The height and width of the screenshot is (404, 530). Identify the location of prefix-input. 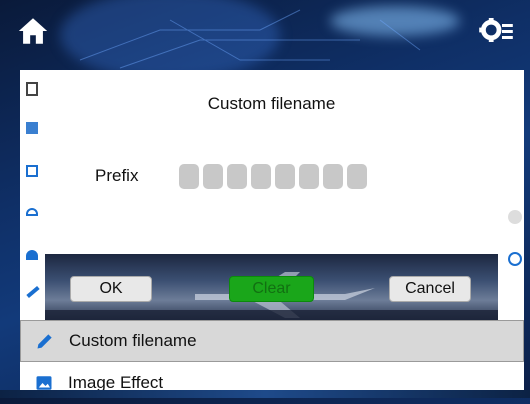
(273, 176).